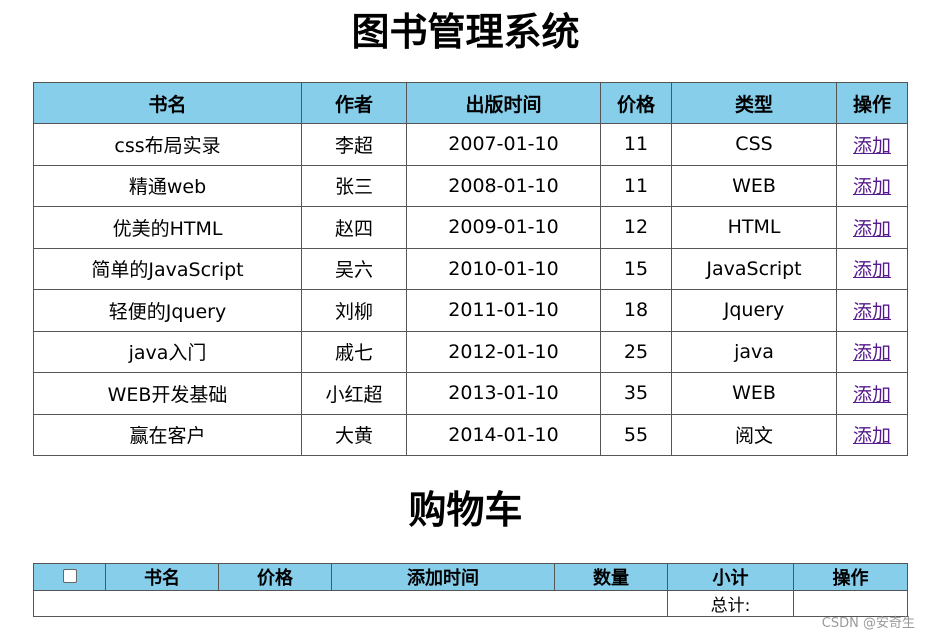 Image resolution: width=931 pixels, height=639 pixels. I want to click on book-author: 大黄, so click(354, 434).